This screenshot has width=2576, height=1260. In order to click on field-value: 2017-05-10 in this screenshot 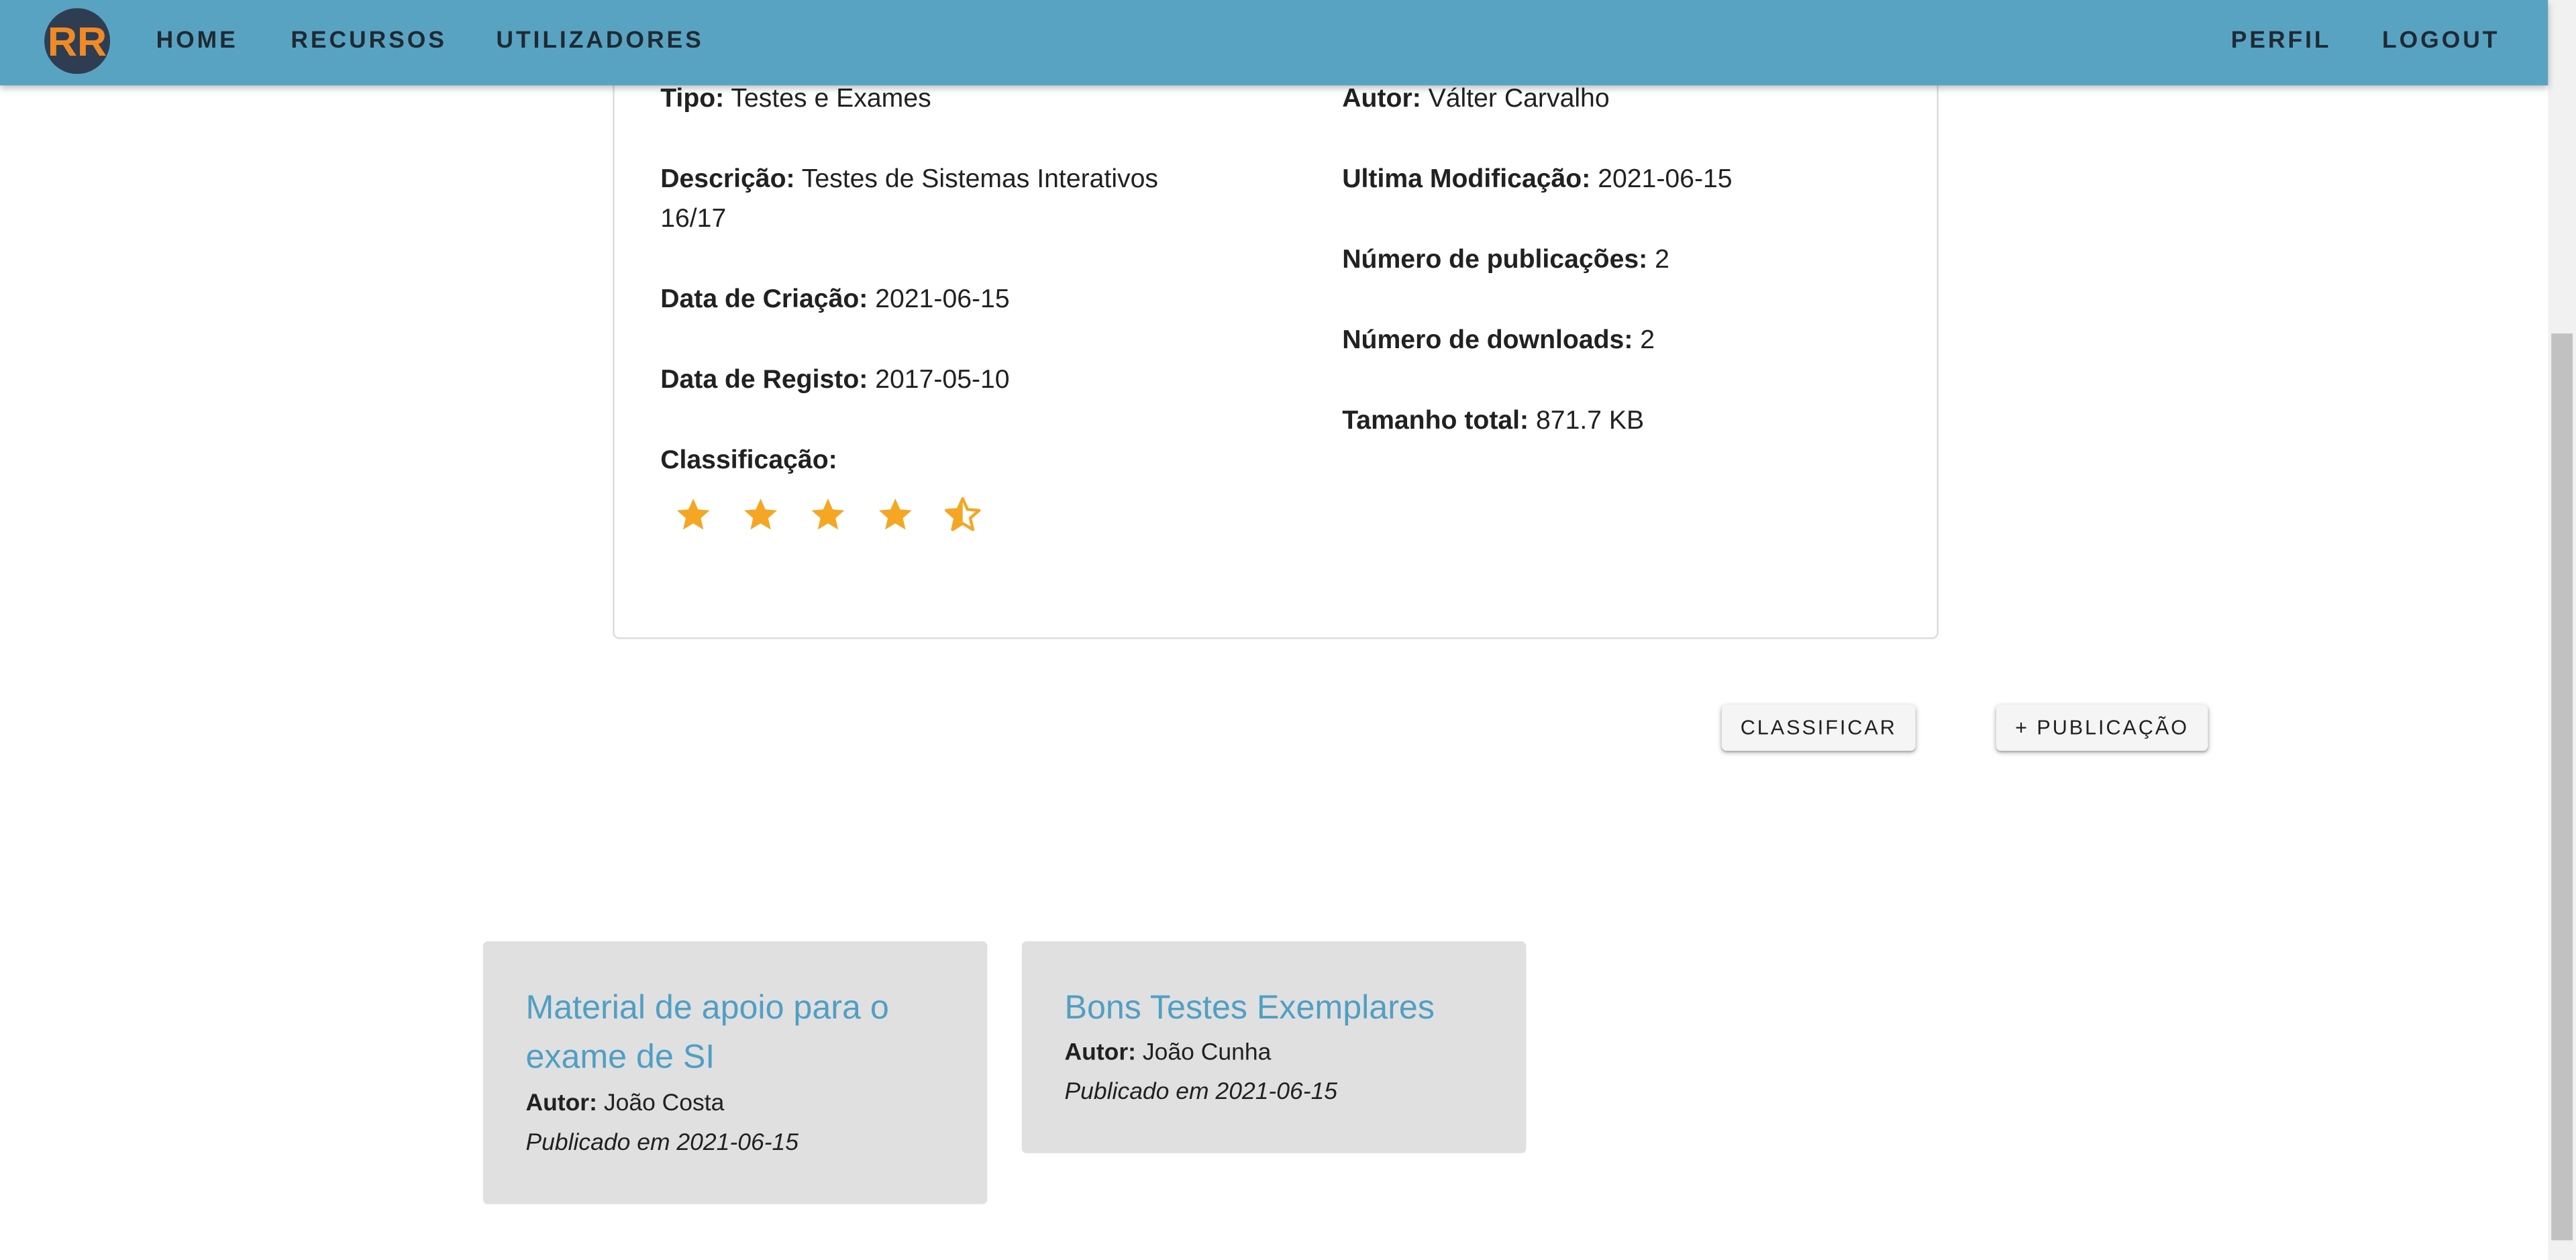, I will do `click(942, 380)`.